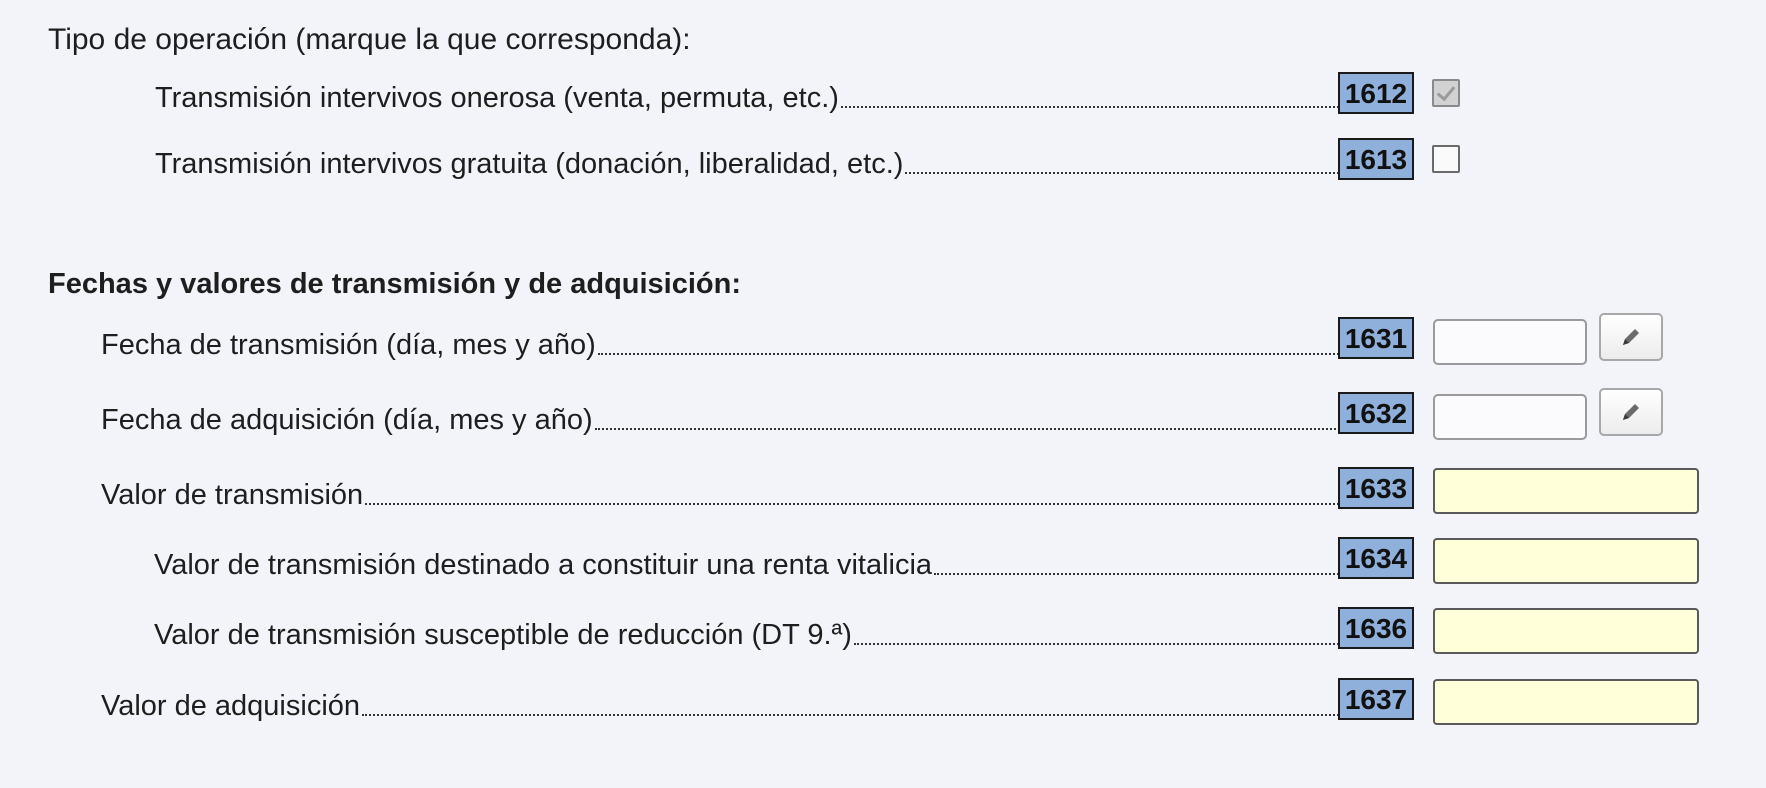 This screenshot has height=788, width=1766. I want to click on box-code-1636: 1636, so click(1376, 628).